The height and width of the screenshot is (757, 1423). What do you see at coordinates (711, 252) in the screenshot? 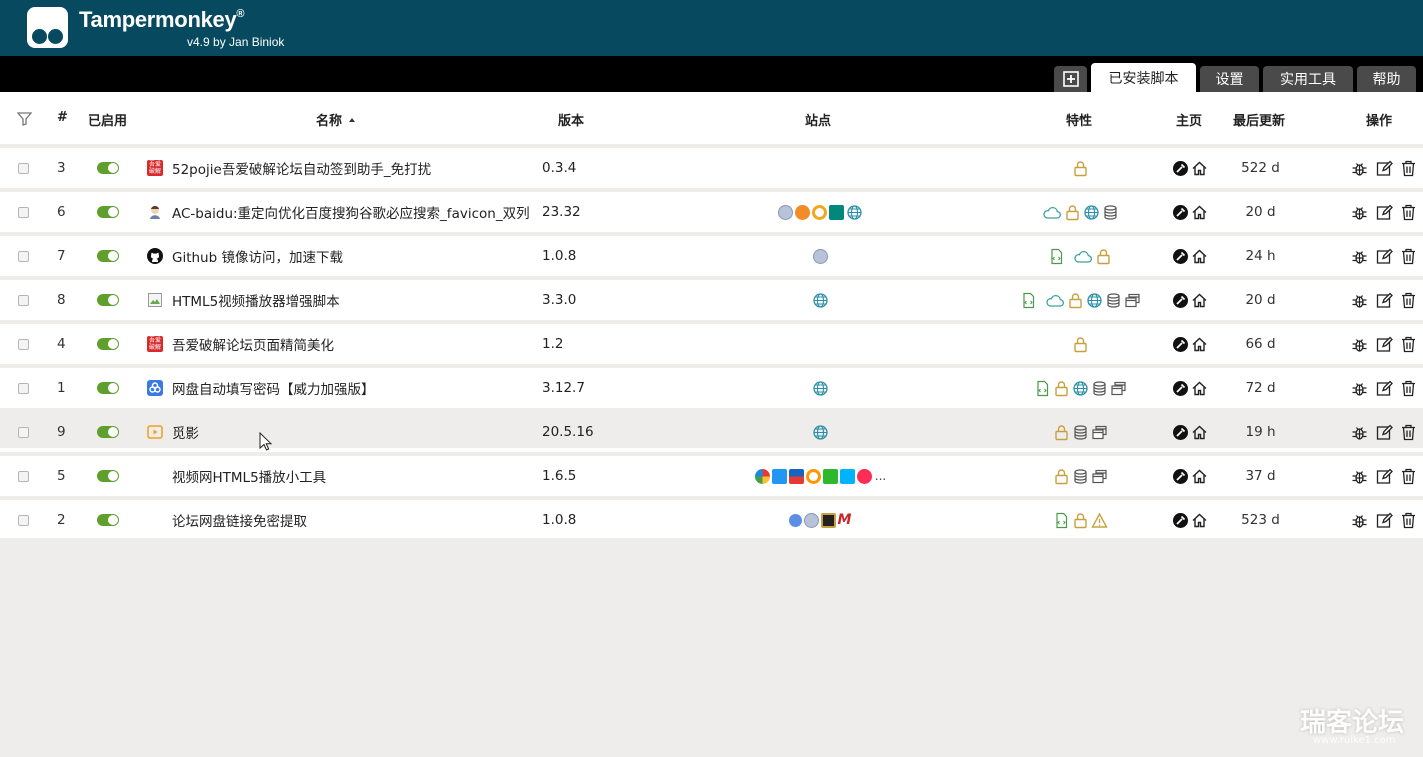
I see `table-row: 7 Github 镜像访问，加速下载 1.0.8 24 h` at bounding box center [711, 252].